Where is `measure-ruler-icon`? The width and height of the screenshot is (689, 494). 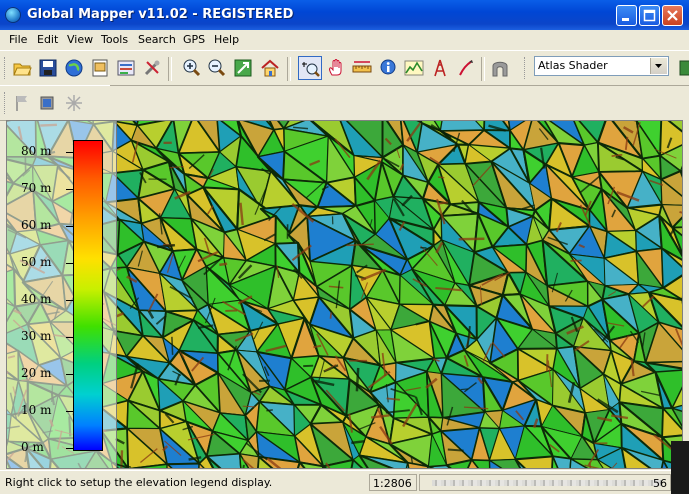 measure-ruler-icon is located at coordinates (362, 68).